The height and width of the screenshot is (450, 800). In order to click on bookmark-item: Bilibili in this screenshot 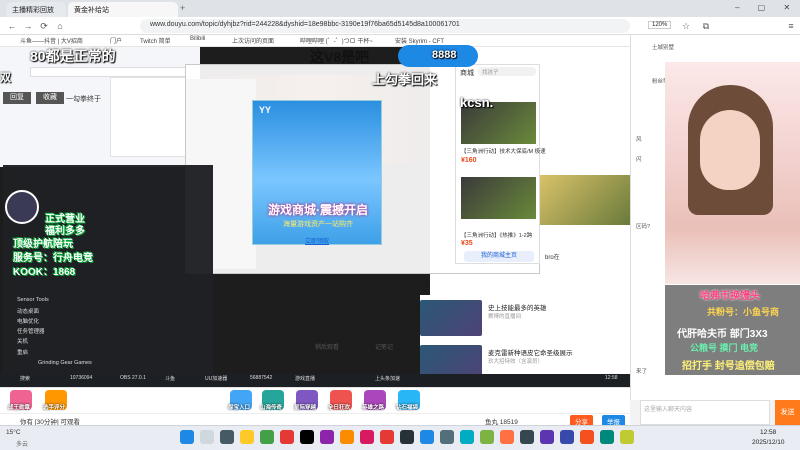, I will do `click(197, 39)`.